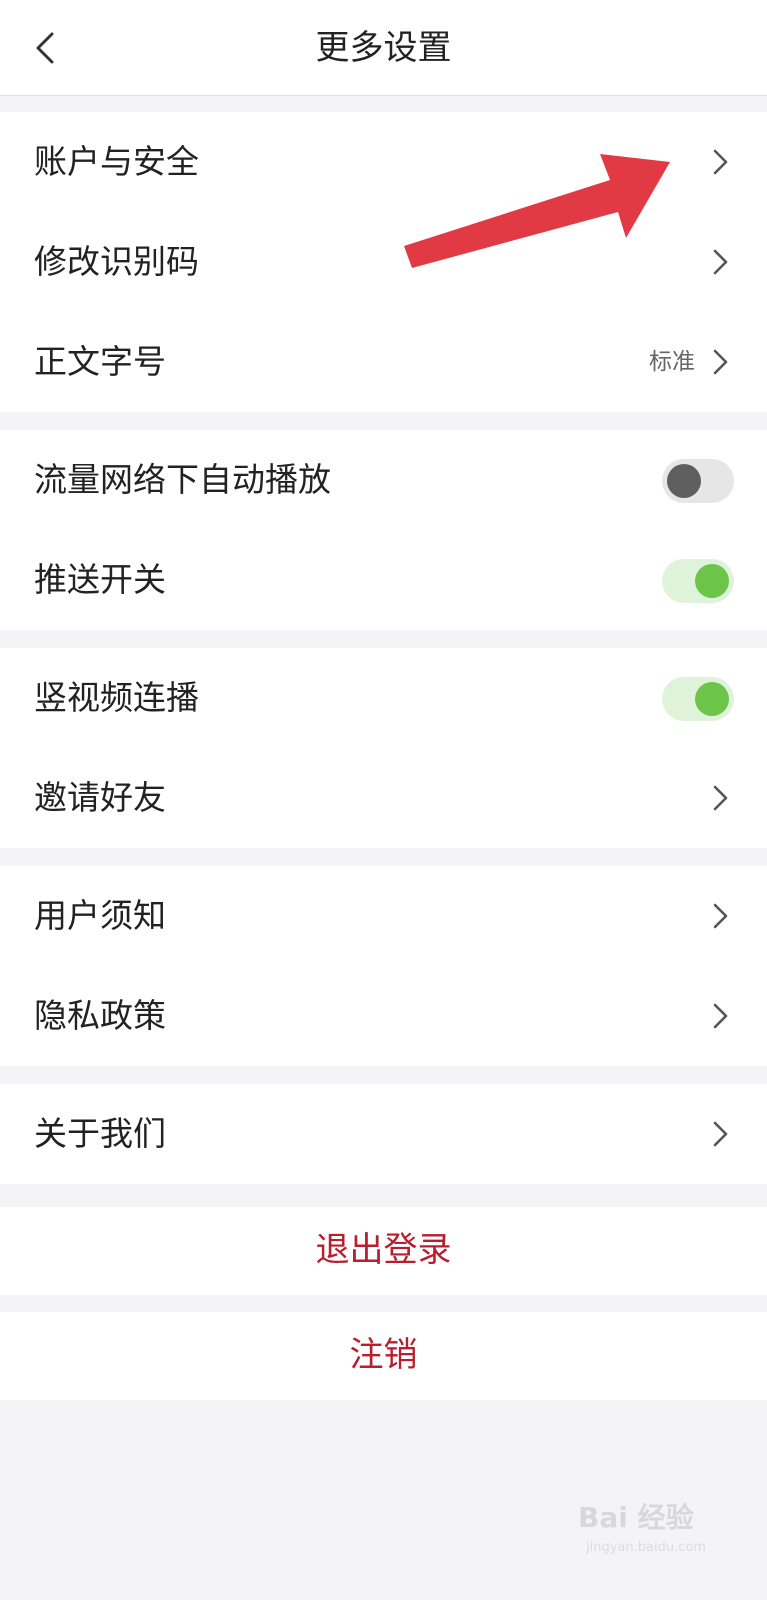  I want to click on row-autoplay-cellular: 流量网络下自动播放, so click(383, 480).